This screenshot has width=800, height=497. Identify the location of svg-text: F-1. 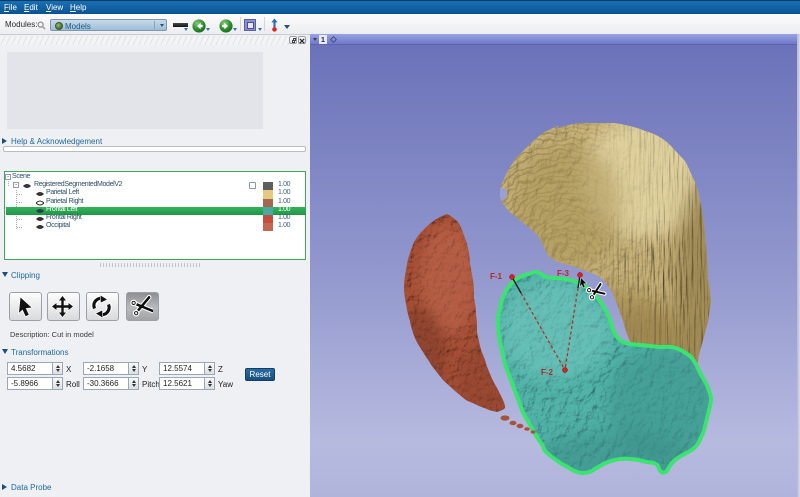
(496, 276).